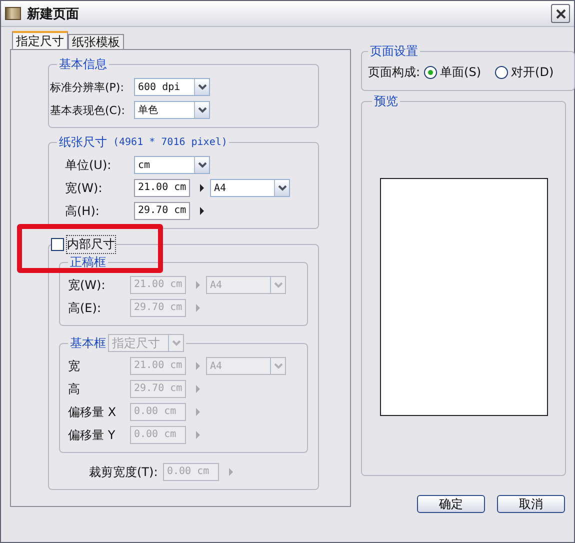 The width and height of the screenshot is (575, 543). What do you see at coordinates (172, 110) in the screenshot?
I see `dropdown: 单色` at bounding box center [172, 110].